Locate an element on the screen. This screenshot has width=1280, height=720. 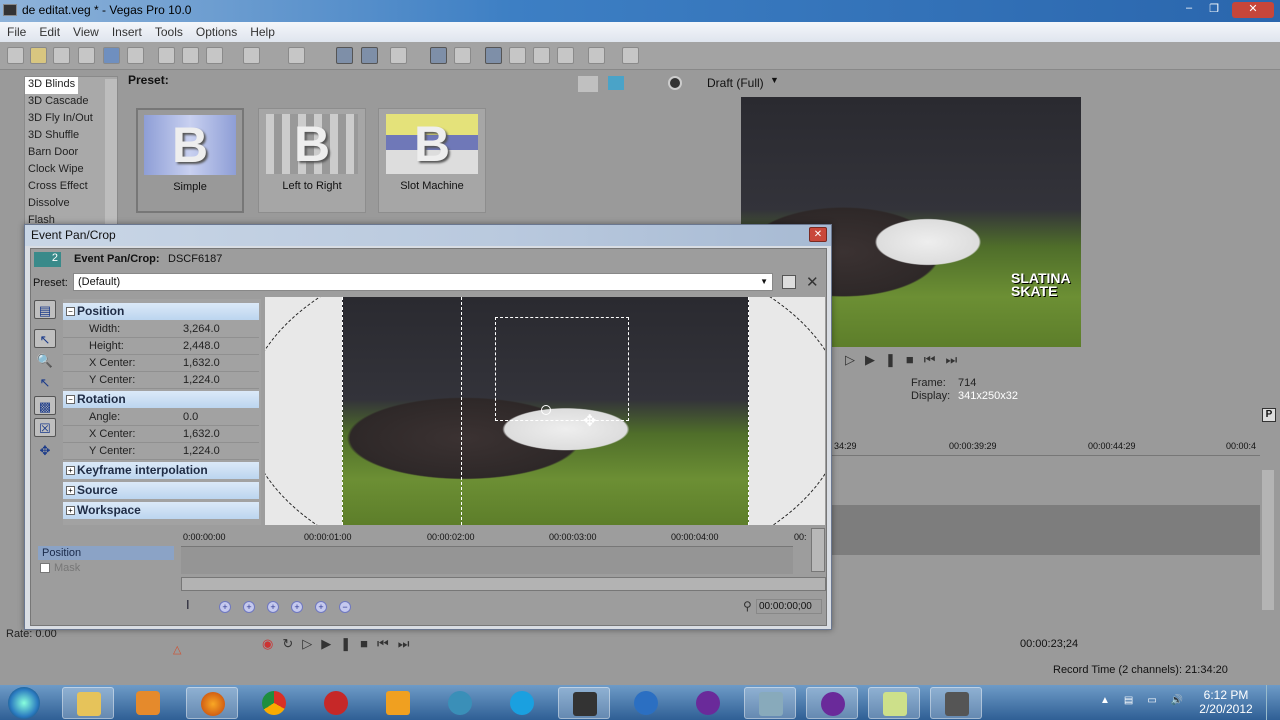
list-item: Dissolve is located at coordinates (71, 204).